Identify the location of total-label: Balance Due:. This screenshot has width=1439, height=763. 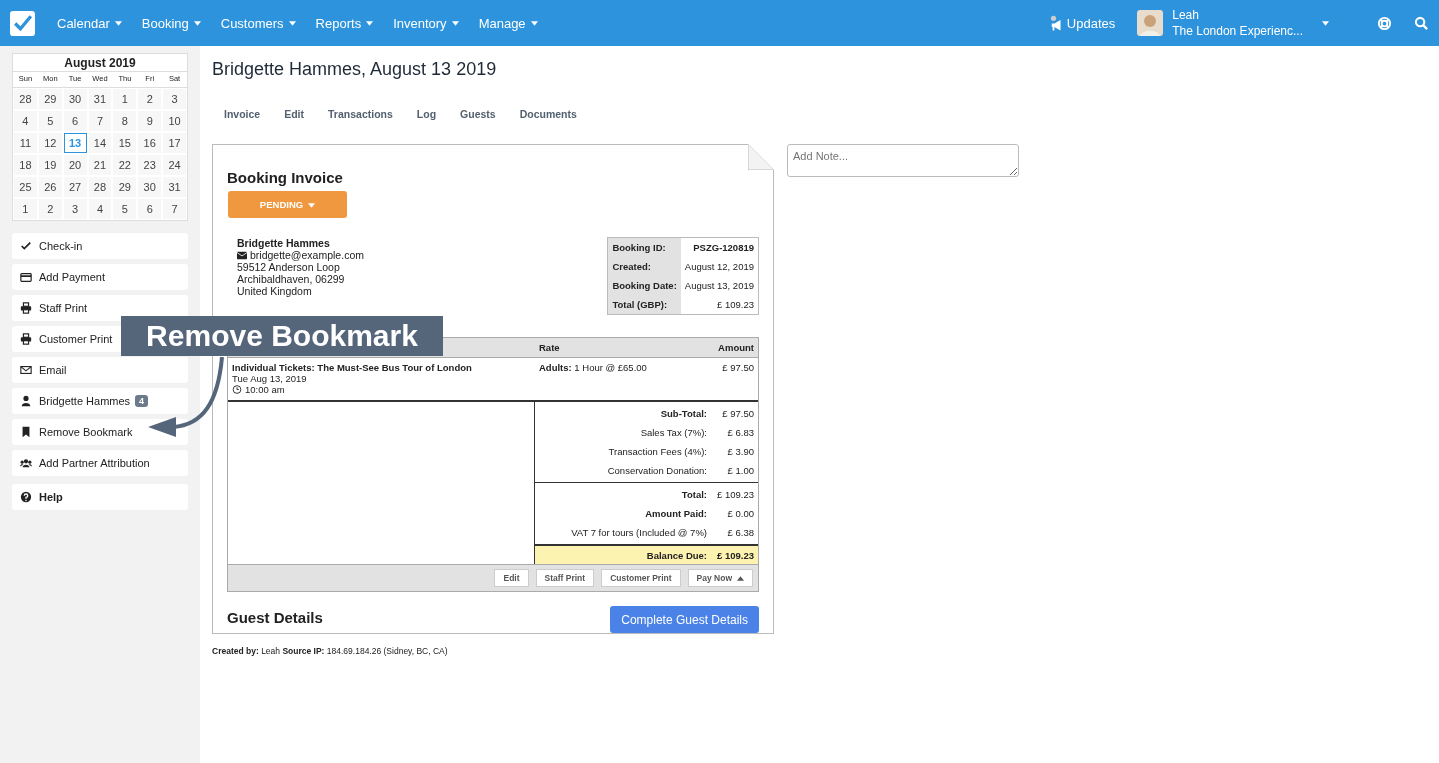
(676, 555).